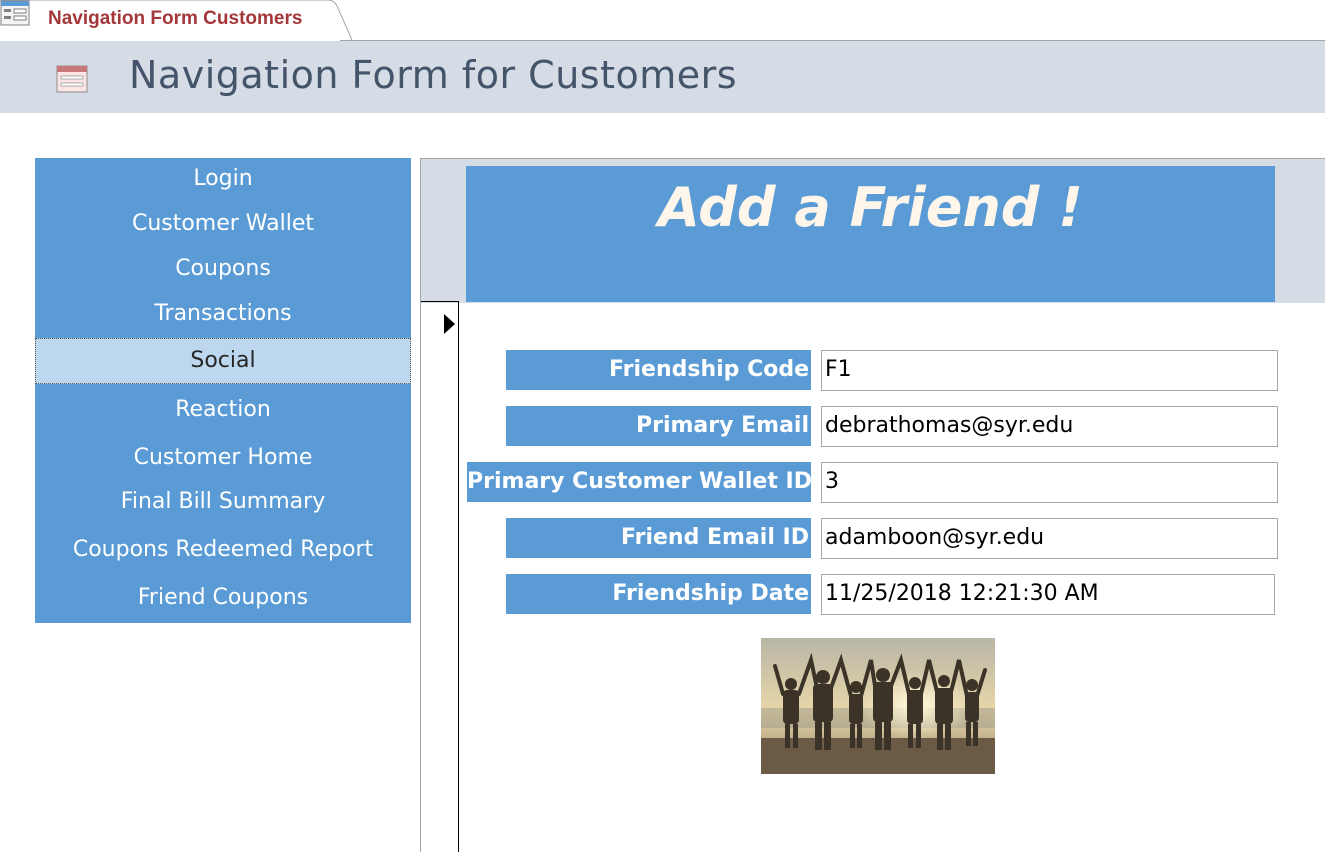 This screenshot has height=852, width=1325. What do you see at coordinates (223, 457) in the screenshot?
I see `nav-item-customer-home: Customer Home` at bounding box center [223, 457].